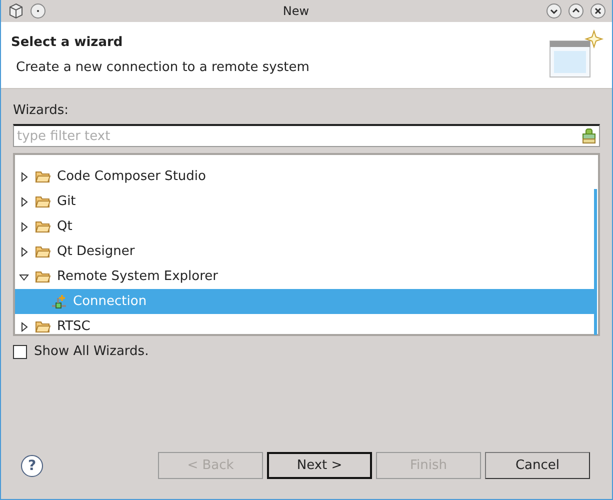 This screenshot has width=613, height=500. I want to click on wizard-button: Cancel, so click(537, 465).